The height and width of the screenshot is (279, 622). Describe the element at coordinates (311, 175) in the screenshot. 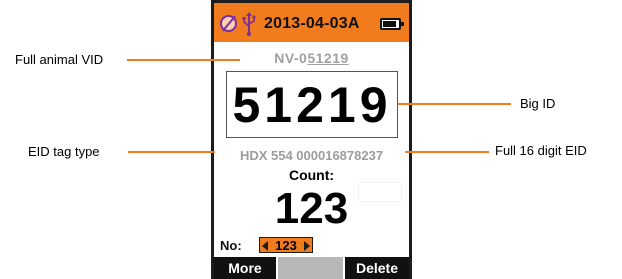

I see `count-label: Count:` at that location.